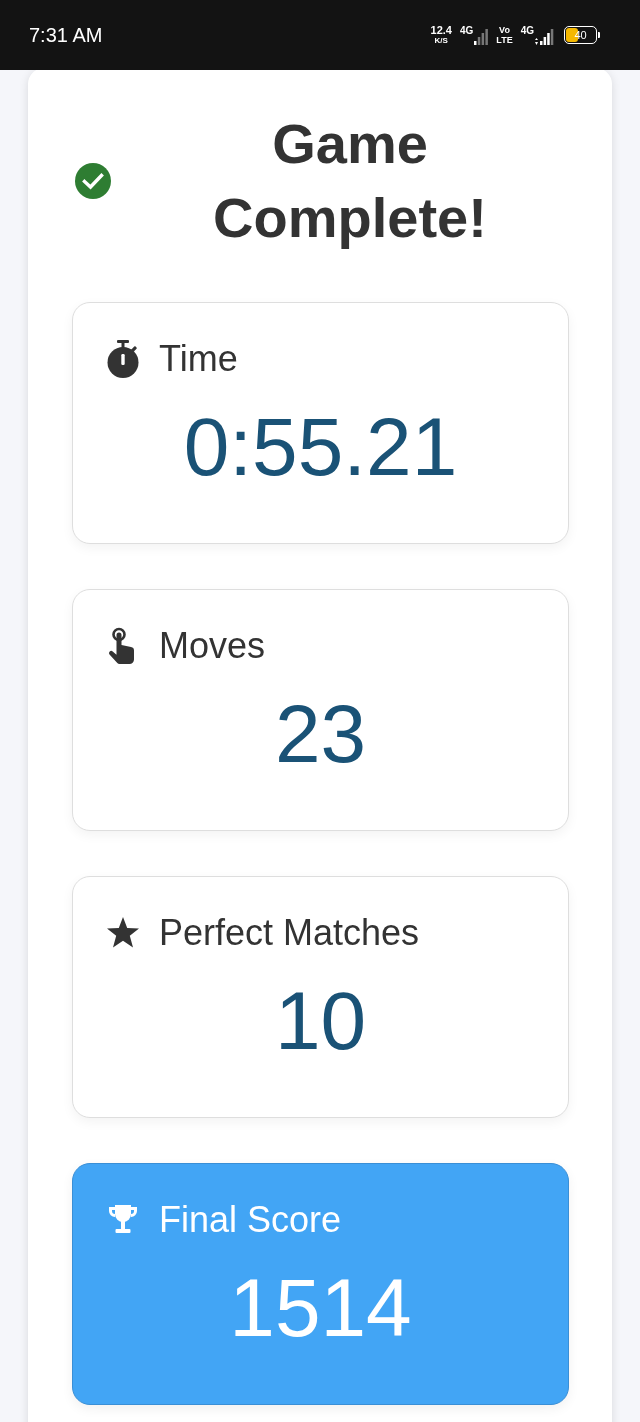  Describe the element at coordinates (320, 734) in the screenshot. I see `stat-value: 23` at that location.